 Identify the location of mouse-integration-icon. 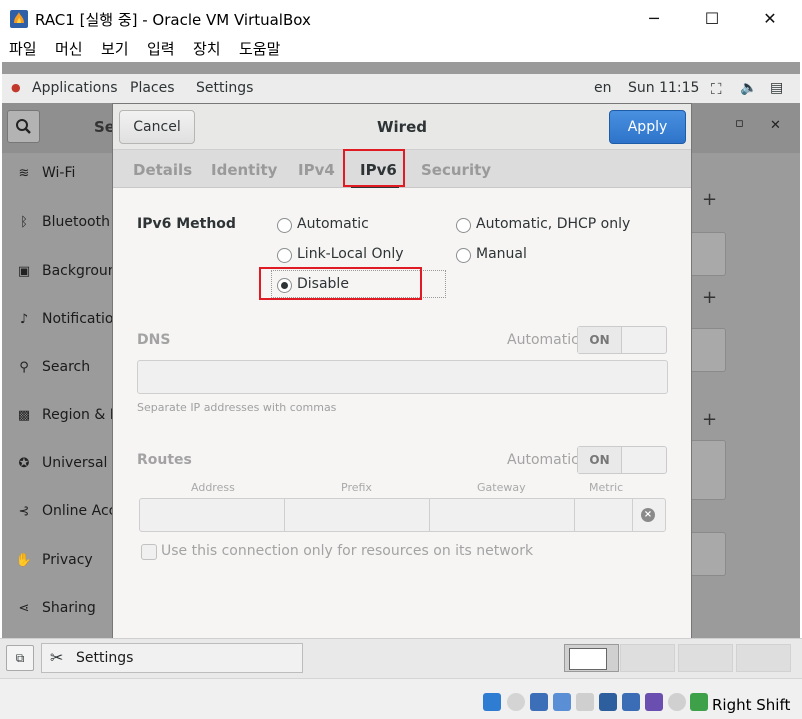
(699, 702).